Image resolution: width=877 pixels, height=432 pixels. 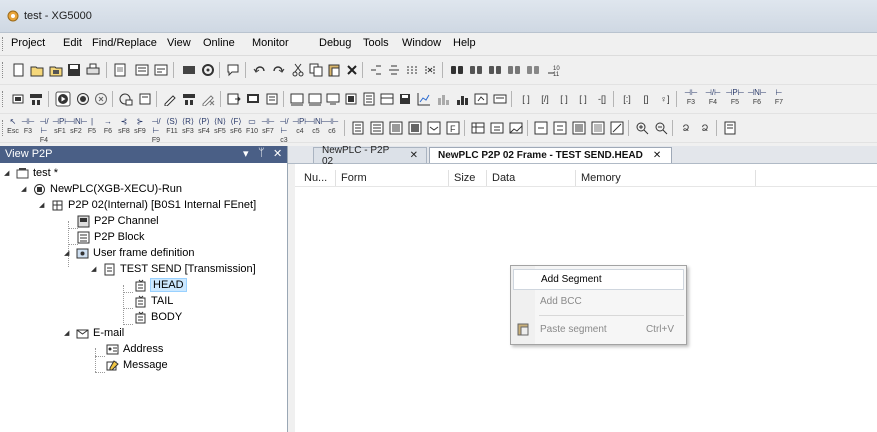 What do you see at coordinates (136, 365) in the screenshot?
I see `tree-item-message: Message` at bounding box center [136, 365].